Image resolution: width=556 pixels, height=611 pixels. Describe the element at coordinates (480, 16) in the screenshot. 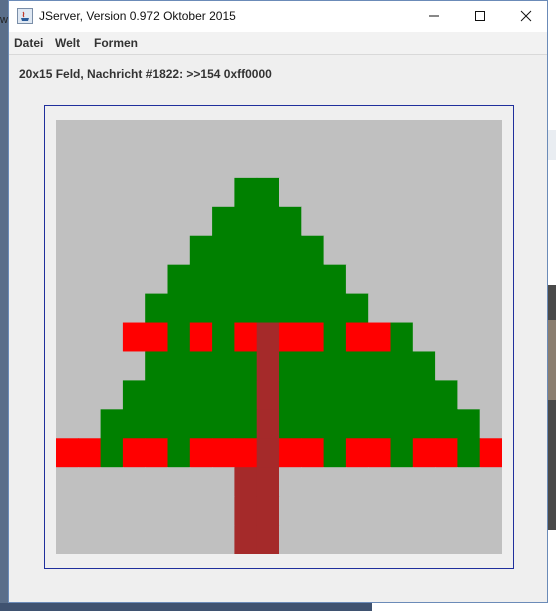

I see `maximize-button` at that location.